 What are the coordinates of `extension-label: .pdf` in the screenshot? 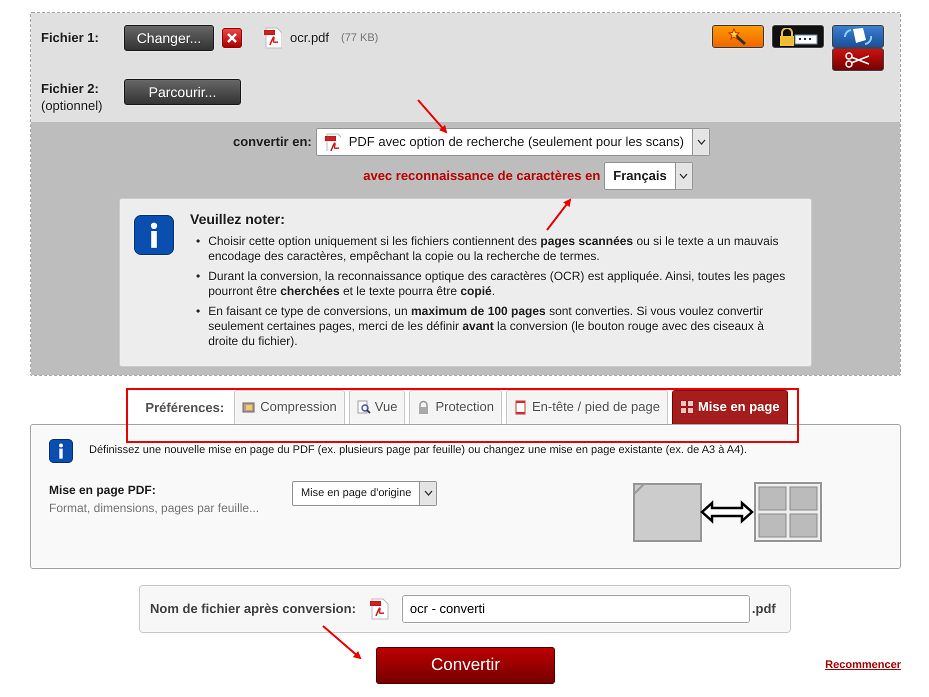 It's located at (764, 609).